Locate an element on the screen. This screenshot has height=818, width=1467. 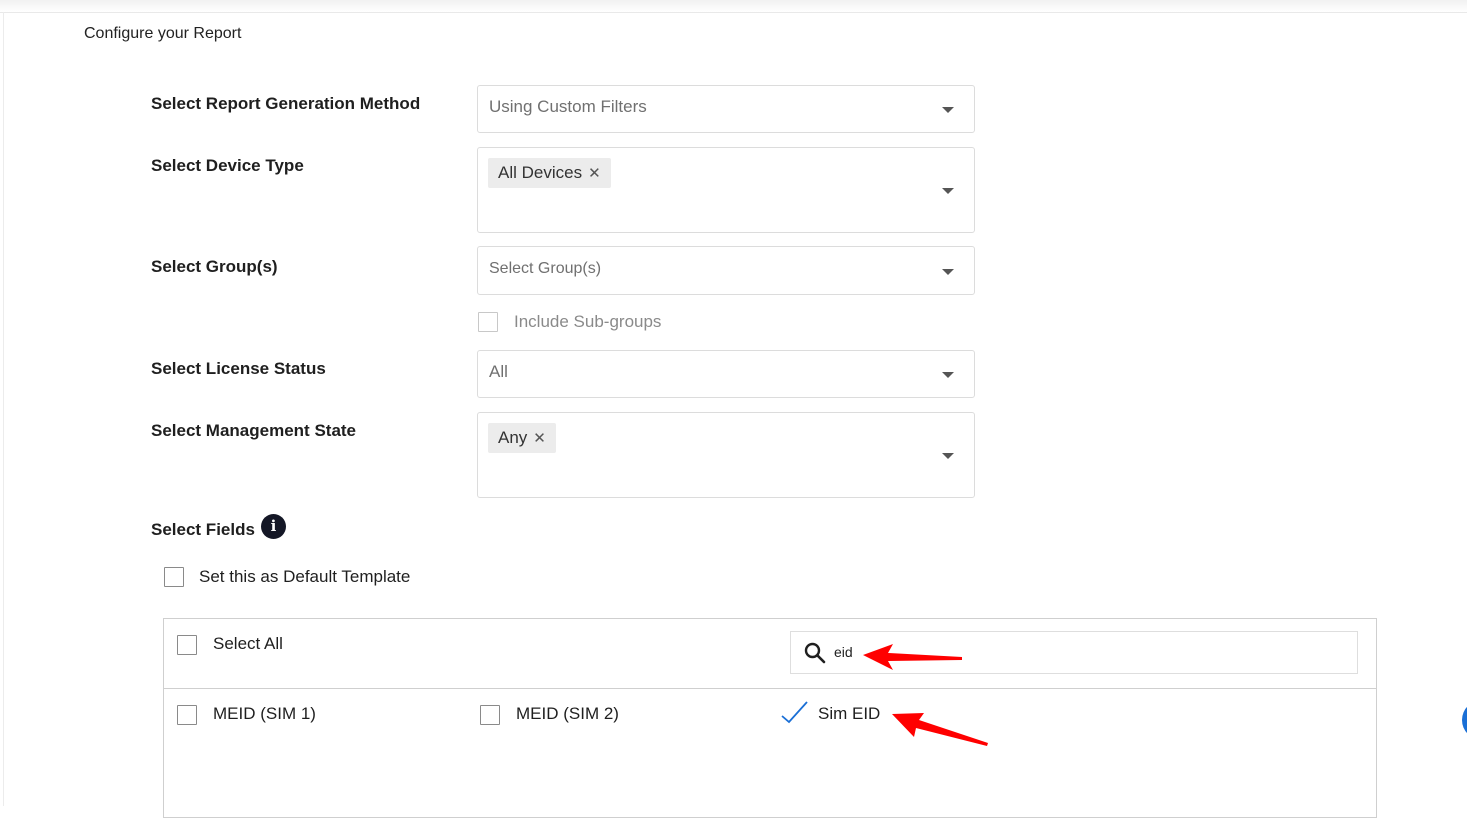
field-item-label: Sim EID is located at coordinates (849, 713).